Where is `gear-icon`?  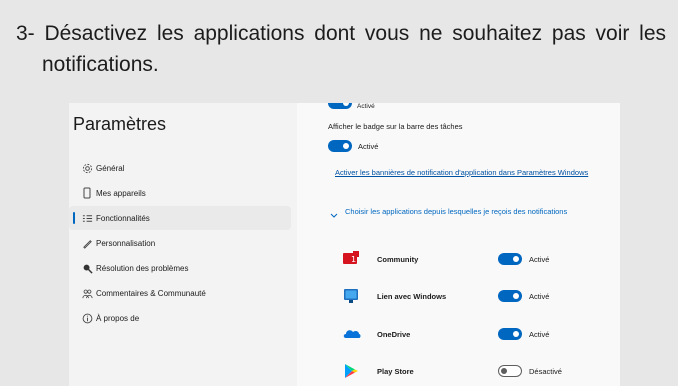 gear-icon is located at coordinates (87, 168).